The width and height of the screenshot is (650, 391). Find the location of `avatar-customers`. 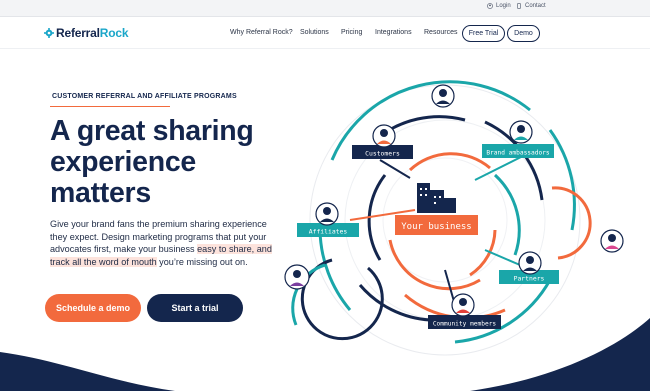

avatar-customers is located at coordinates (384, 136).